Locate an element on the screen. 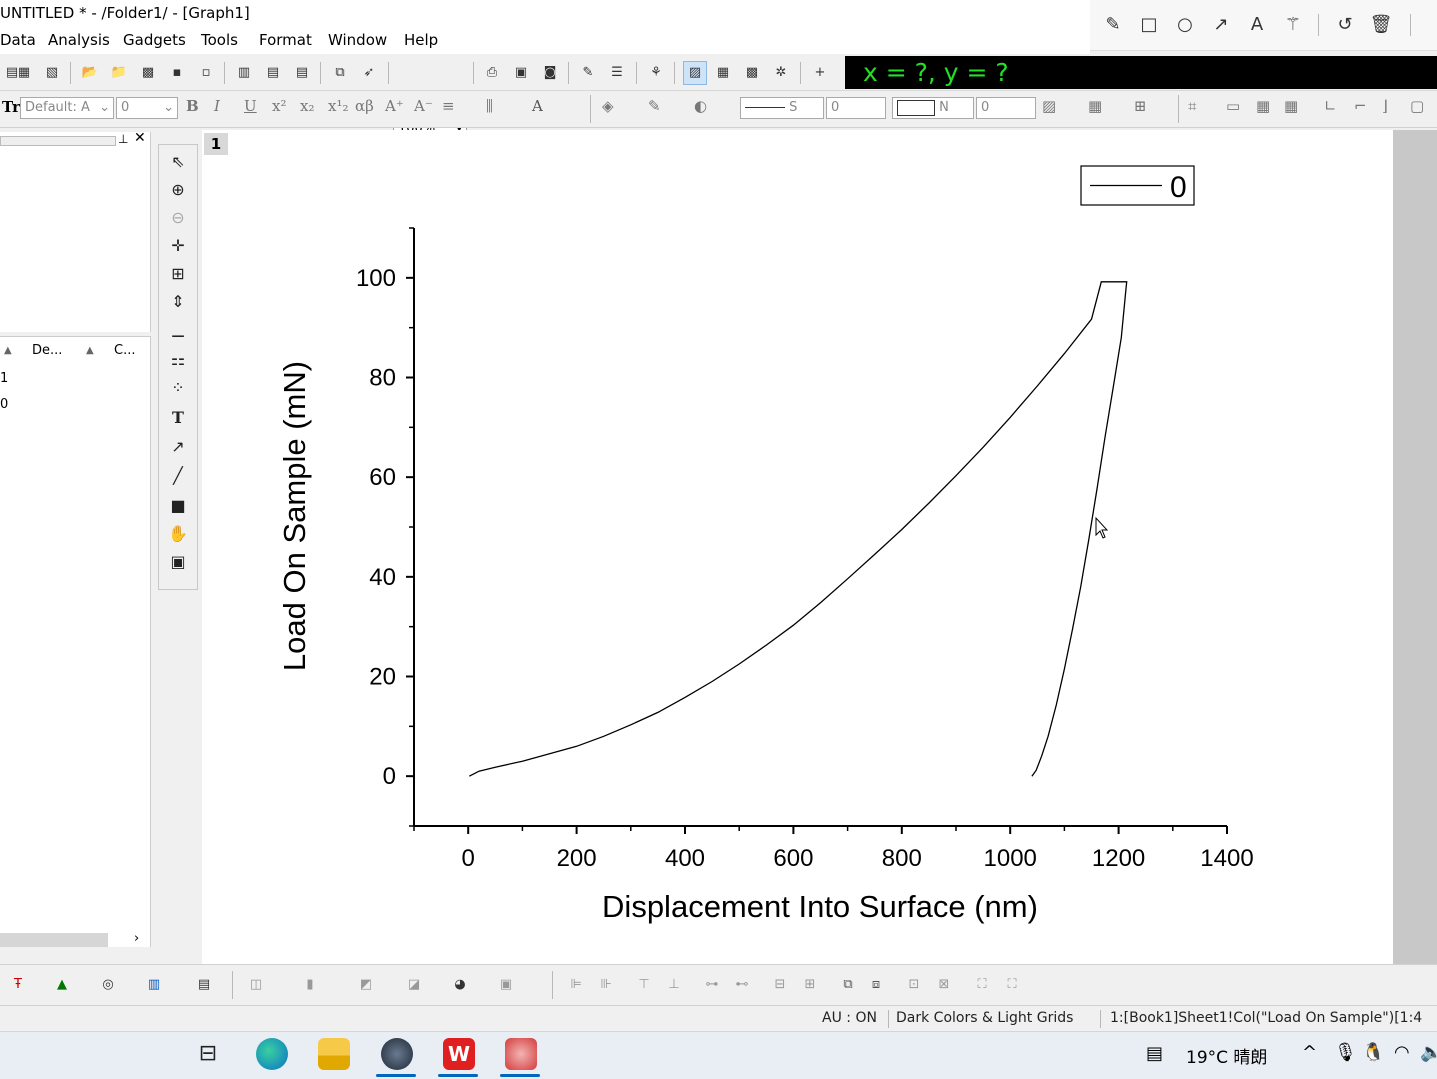 The height and width of the screenshot is (1079, 1437). menu-window: Window is located at coordinates (357, 40).